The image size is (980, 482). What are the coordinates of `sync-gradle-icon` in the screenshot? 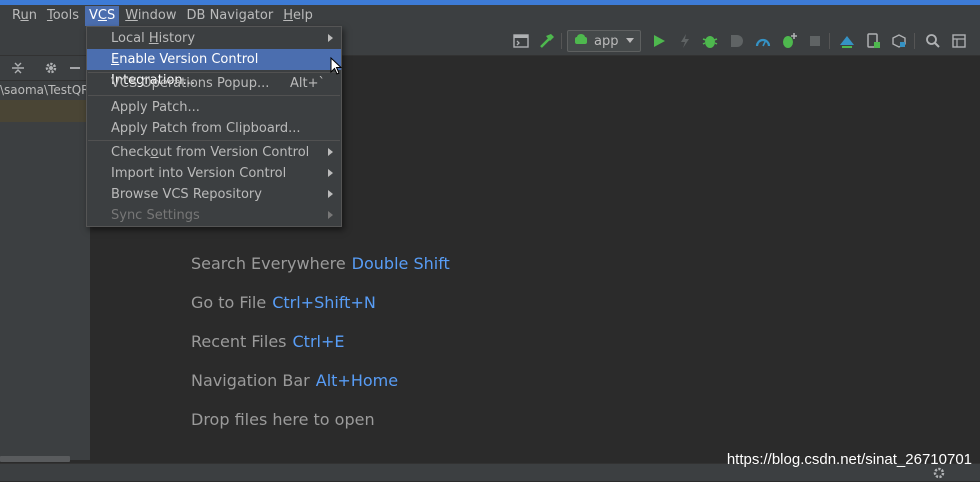 It's located at (847, 41).